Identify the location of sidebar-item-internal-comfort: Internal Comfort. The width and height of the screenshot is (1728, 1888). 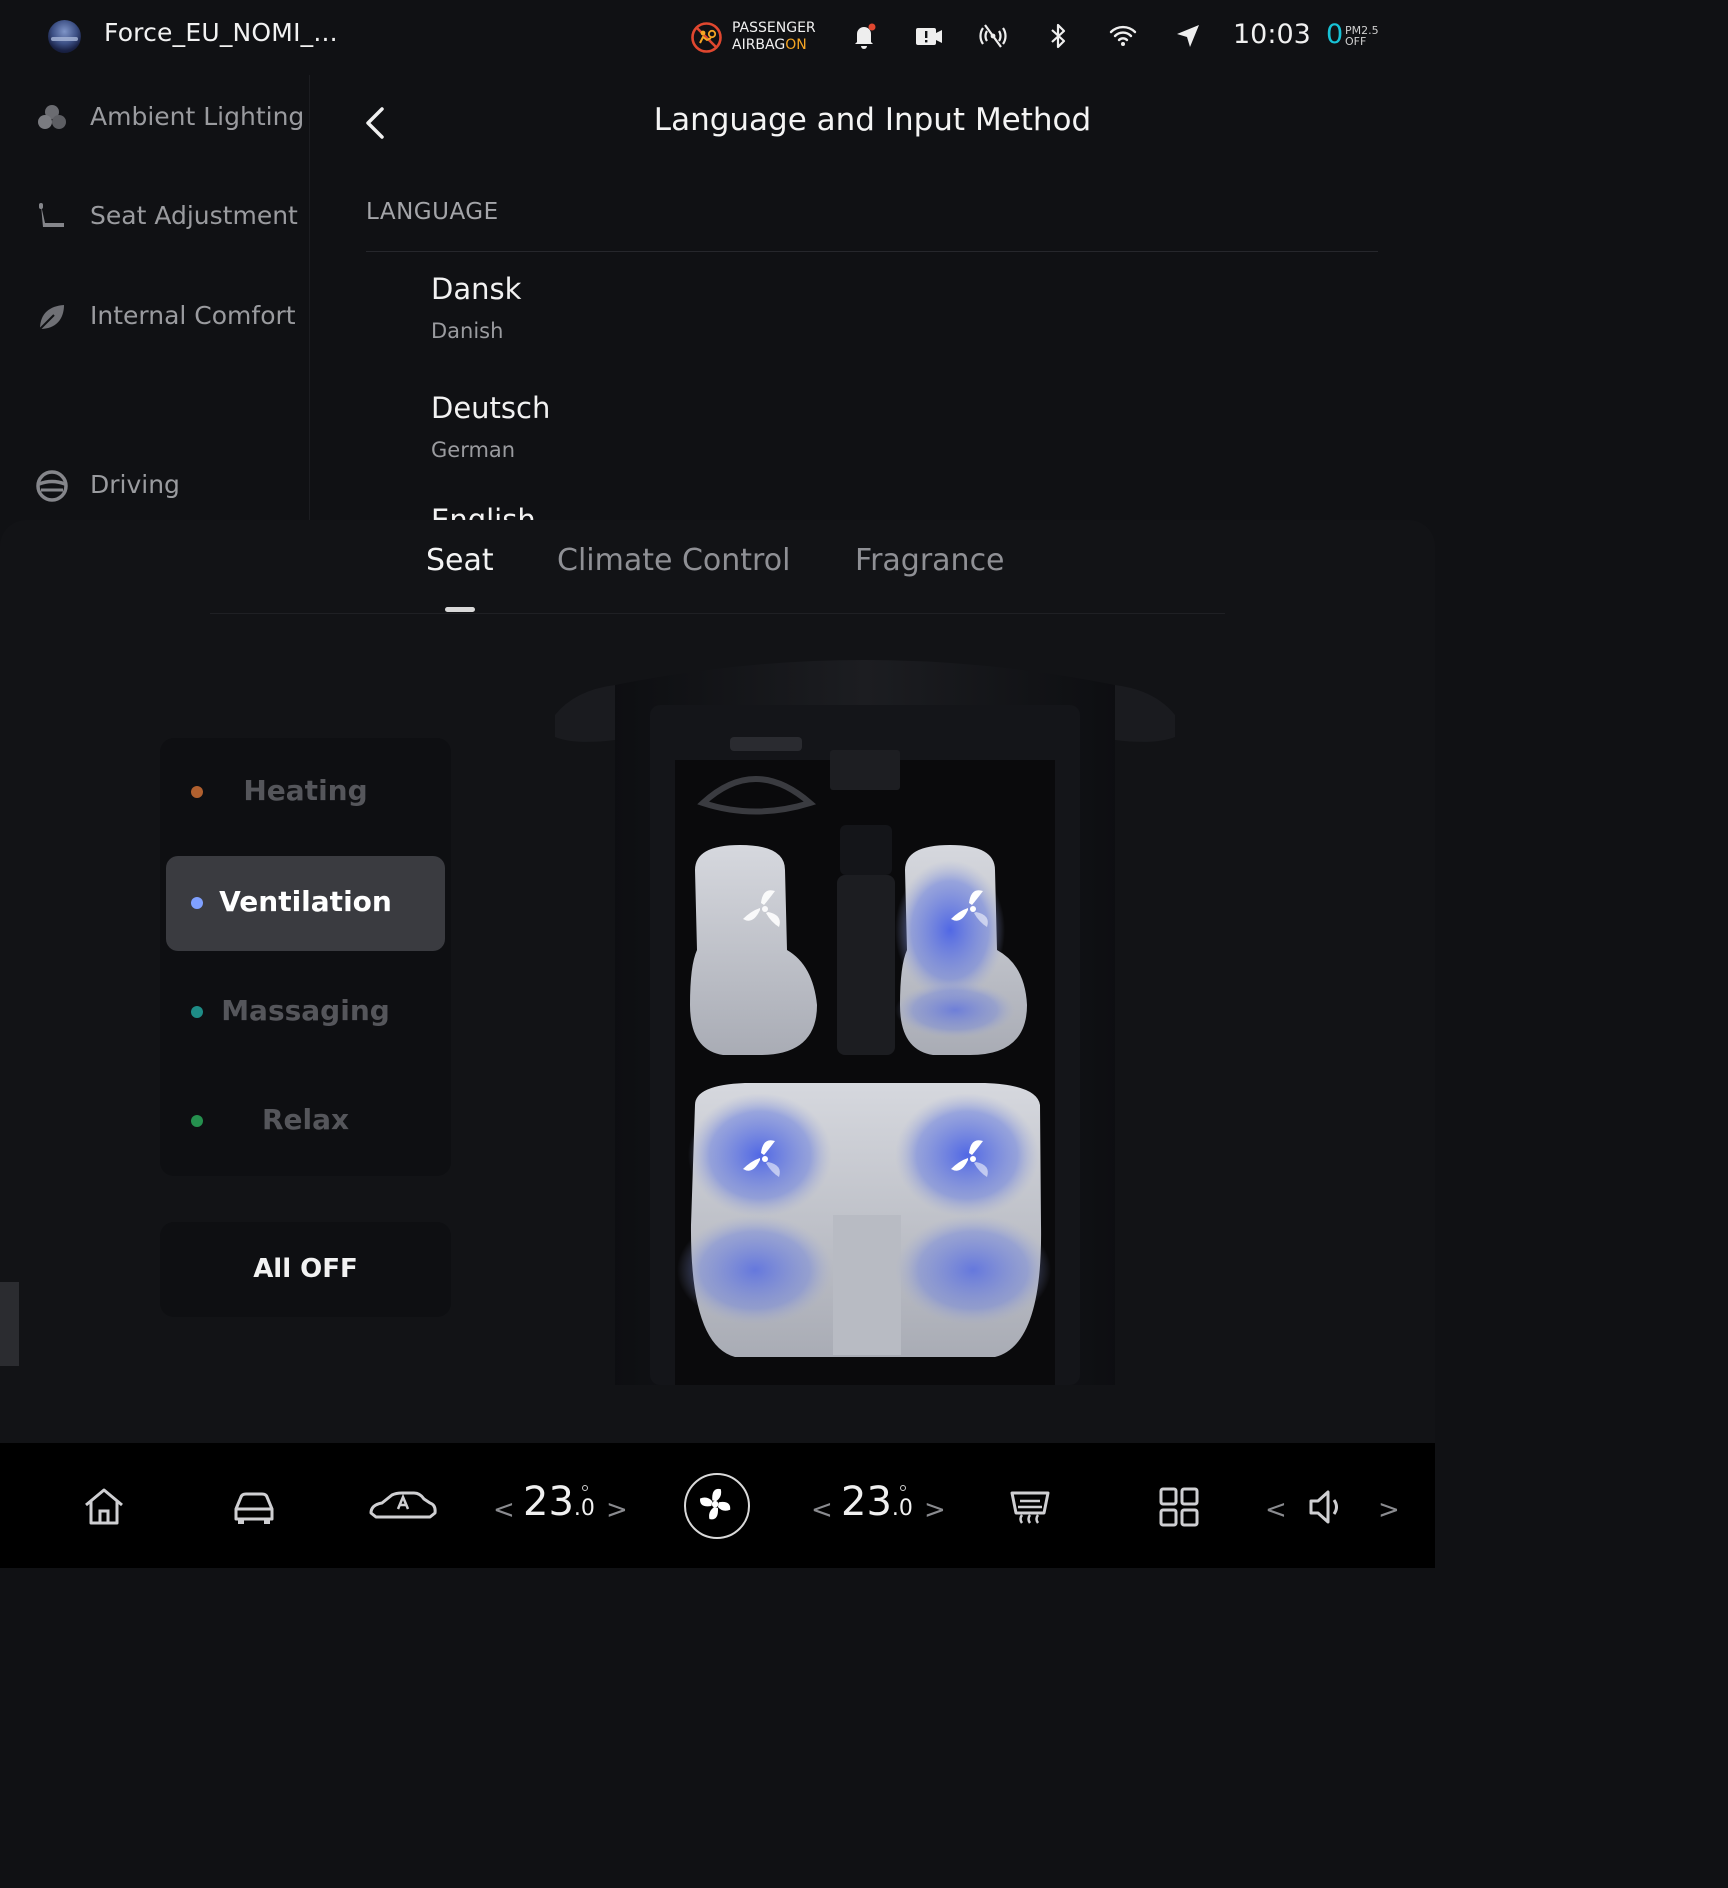
(155, 317).